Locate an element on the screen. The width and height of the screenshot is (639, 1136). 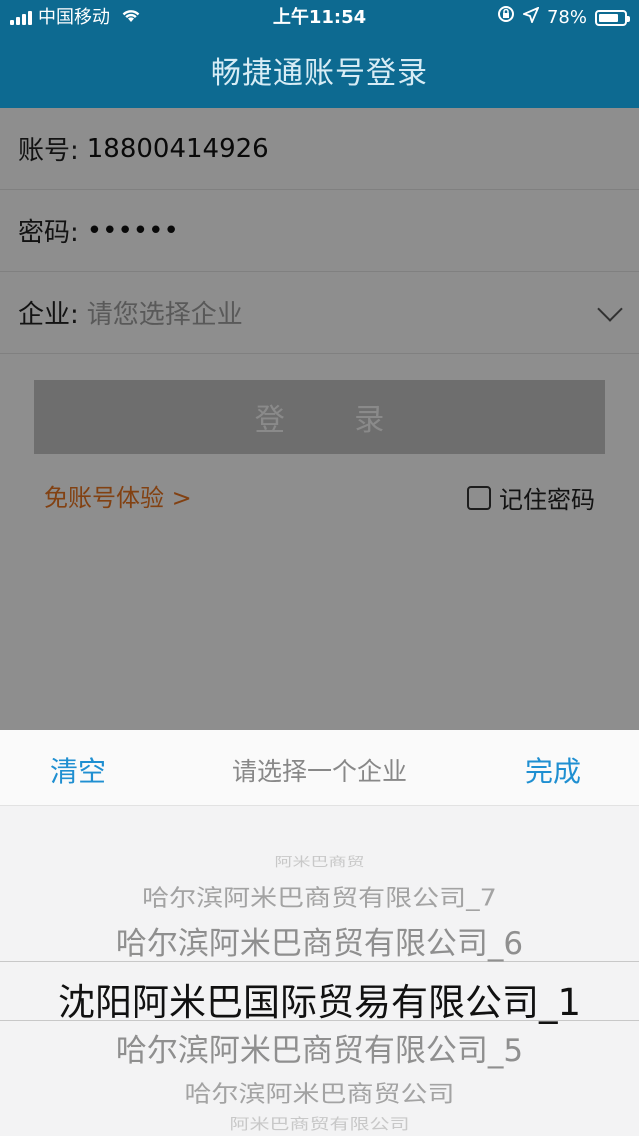
picker-option: 哈尔滨阿米巴商贸有限公司_5 is located at coordinates (319, 1047).